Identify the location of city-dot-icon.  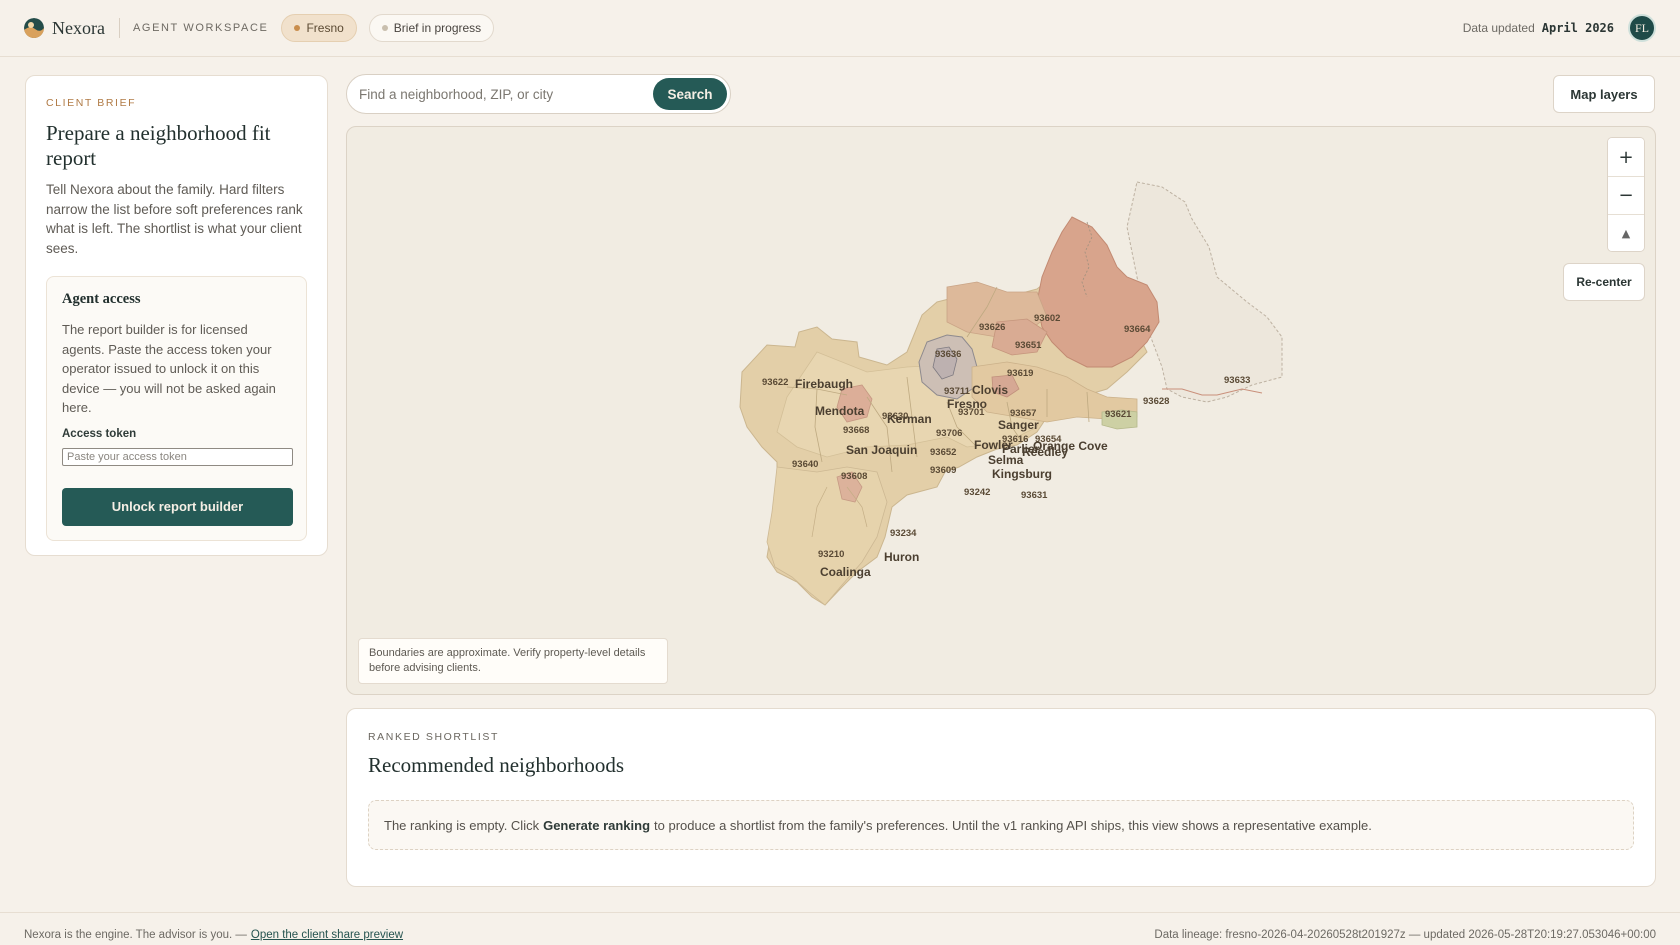
(297, 28).